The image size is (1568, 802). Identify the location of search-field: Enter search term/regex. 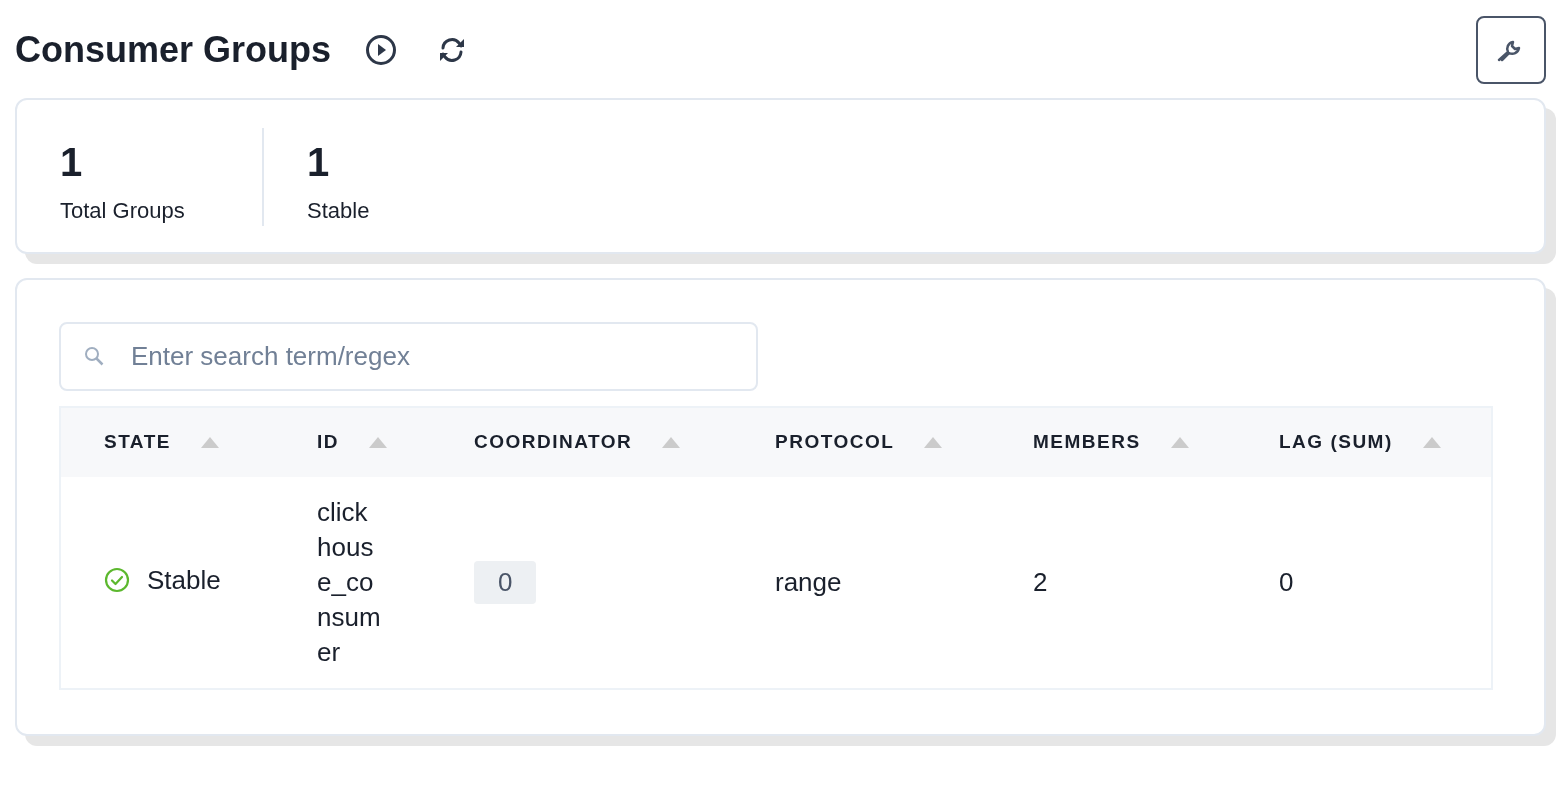
(408, 356).